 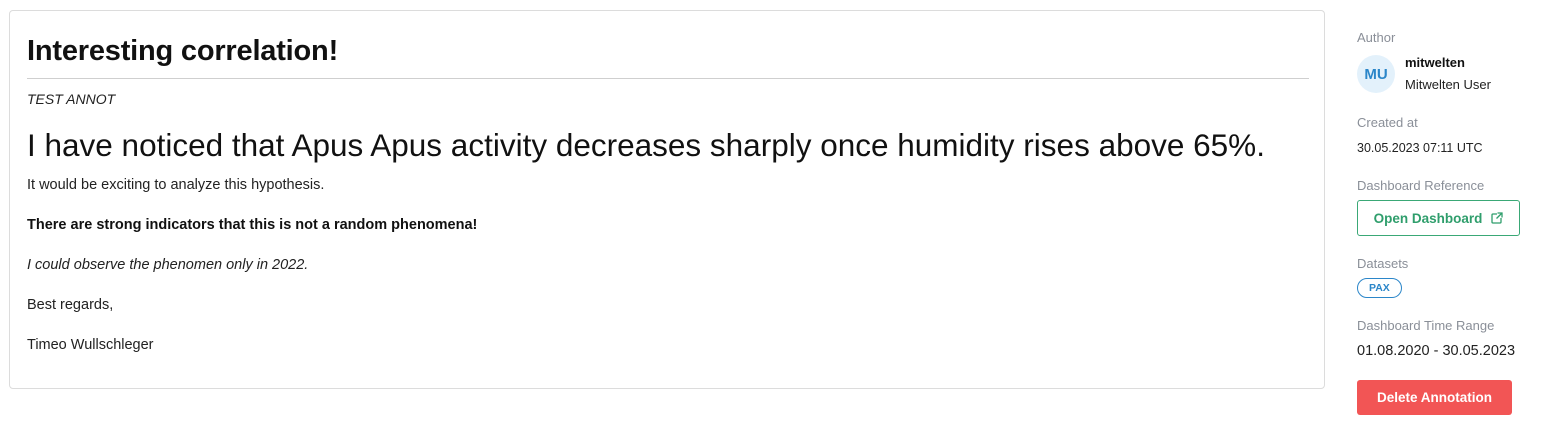 What do you see at coordinates (1421, 185) in the screenshot?
I see `dashboard-reference-label: Dashboard Reference` at bounding box center [1421, 185].